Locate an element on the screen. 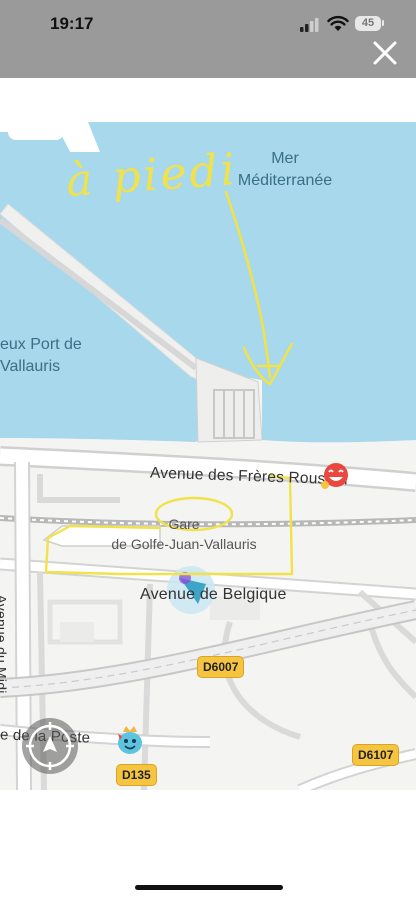 This screenshot has width=416, height=900. port-label-line1: eux Port de is located at coordinates (41, 344).